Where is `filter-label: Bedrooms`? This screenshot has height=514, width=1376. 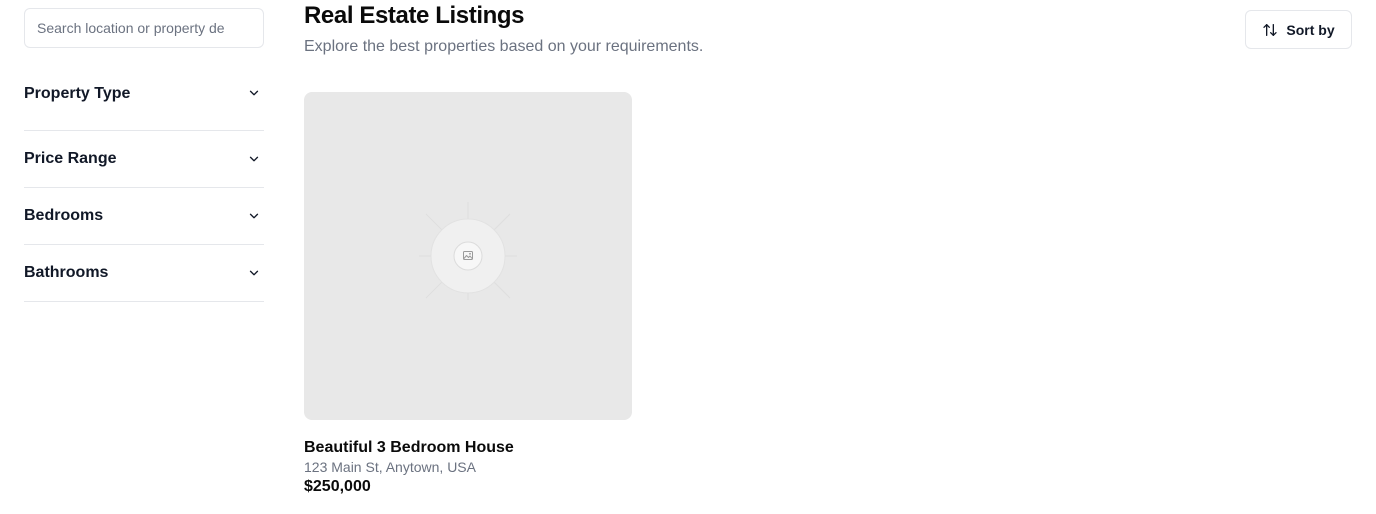 filter-label: Bedrooms is located at coordinates (64, 215).